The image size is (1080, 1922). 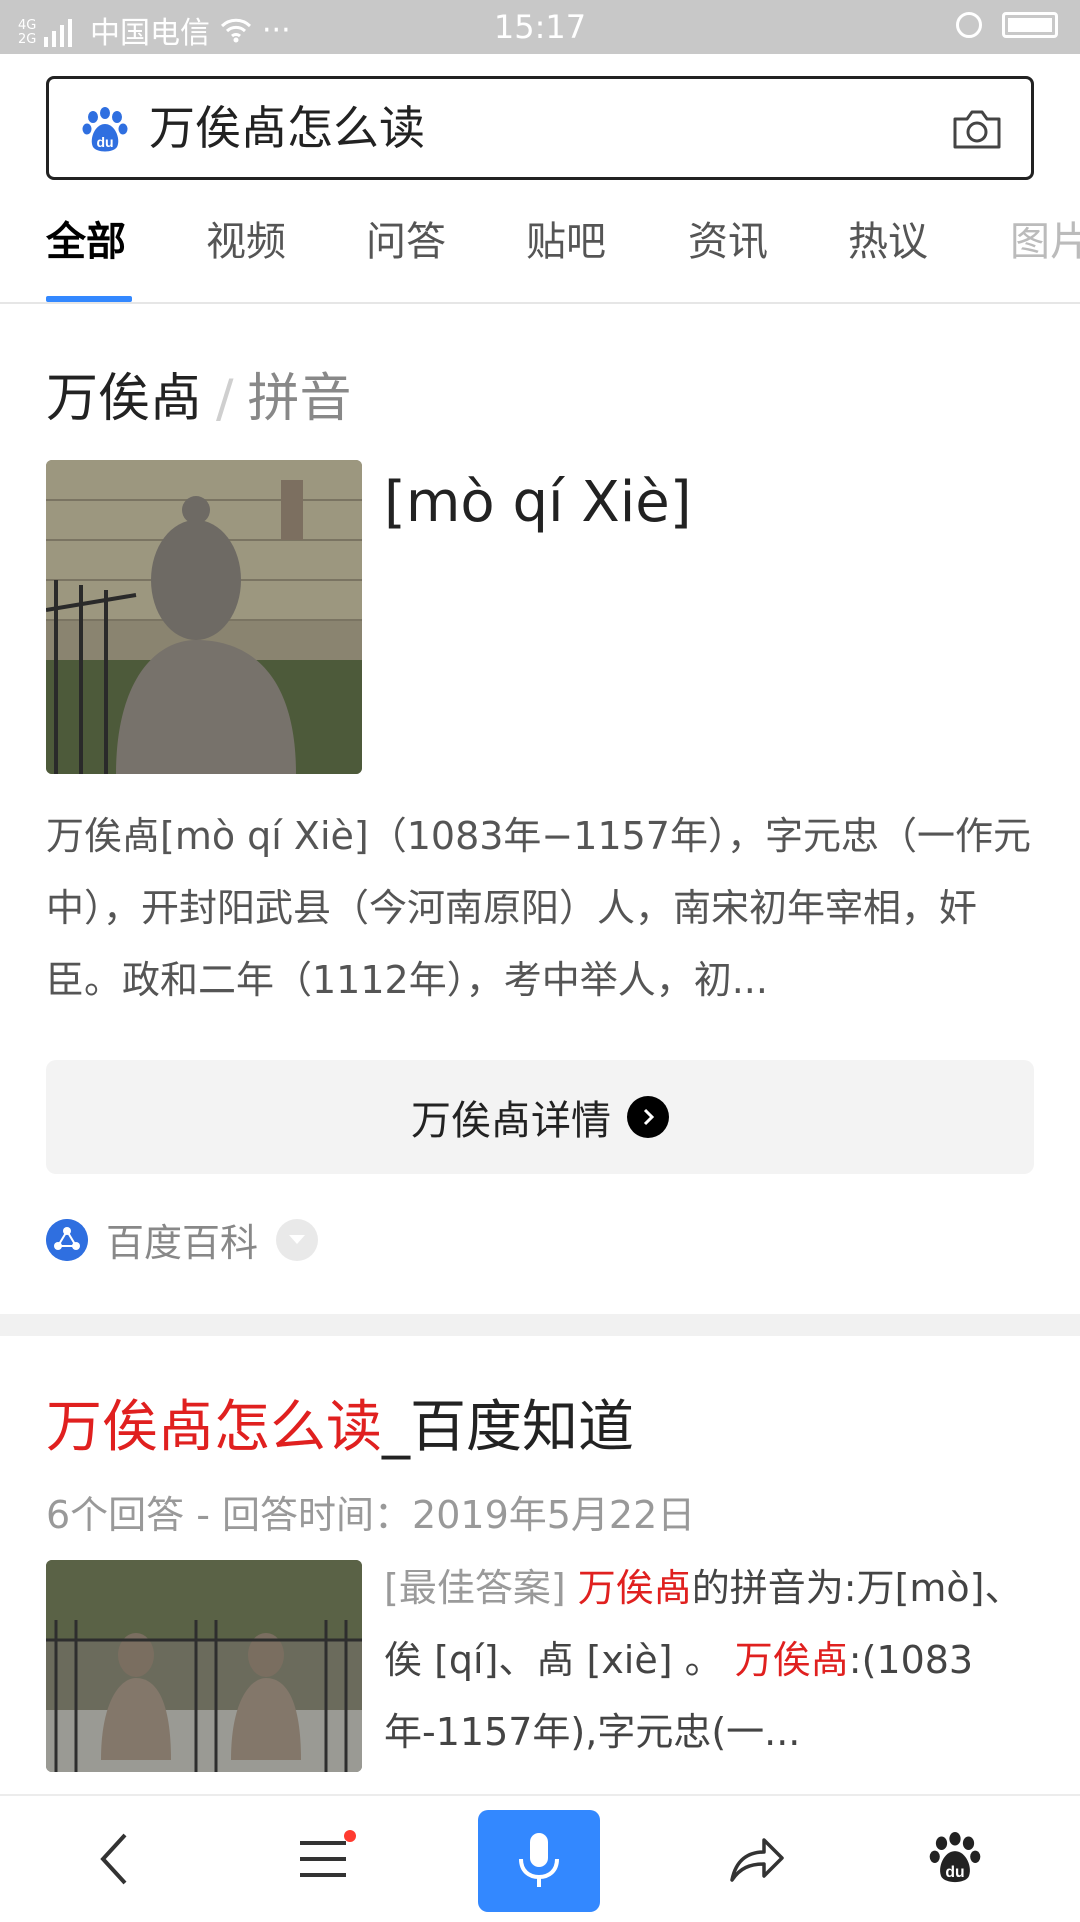 I want to click on battery-icon, so click(x=1030, y=25).